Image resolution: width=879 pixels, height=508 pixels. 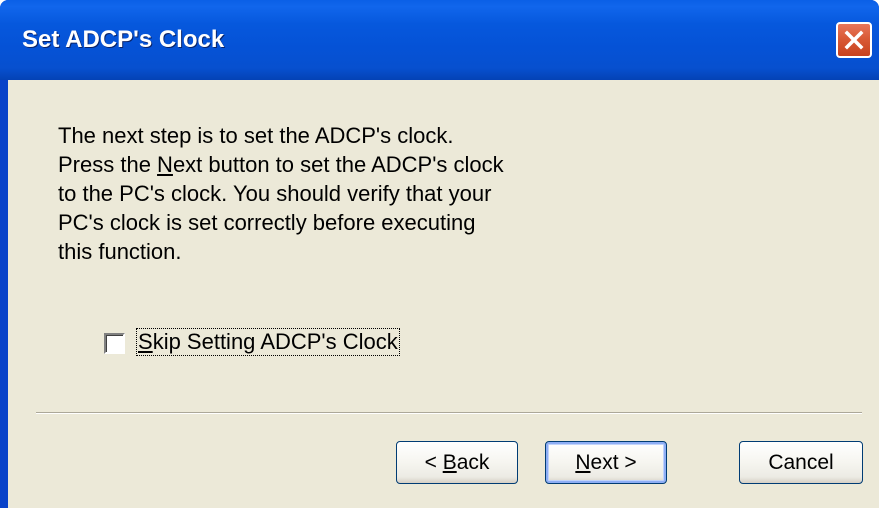 I want to click on skip-setting-clock-checkbox, so click(x=114, y=343).